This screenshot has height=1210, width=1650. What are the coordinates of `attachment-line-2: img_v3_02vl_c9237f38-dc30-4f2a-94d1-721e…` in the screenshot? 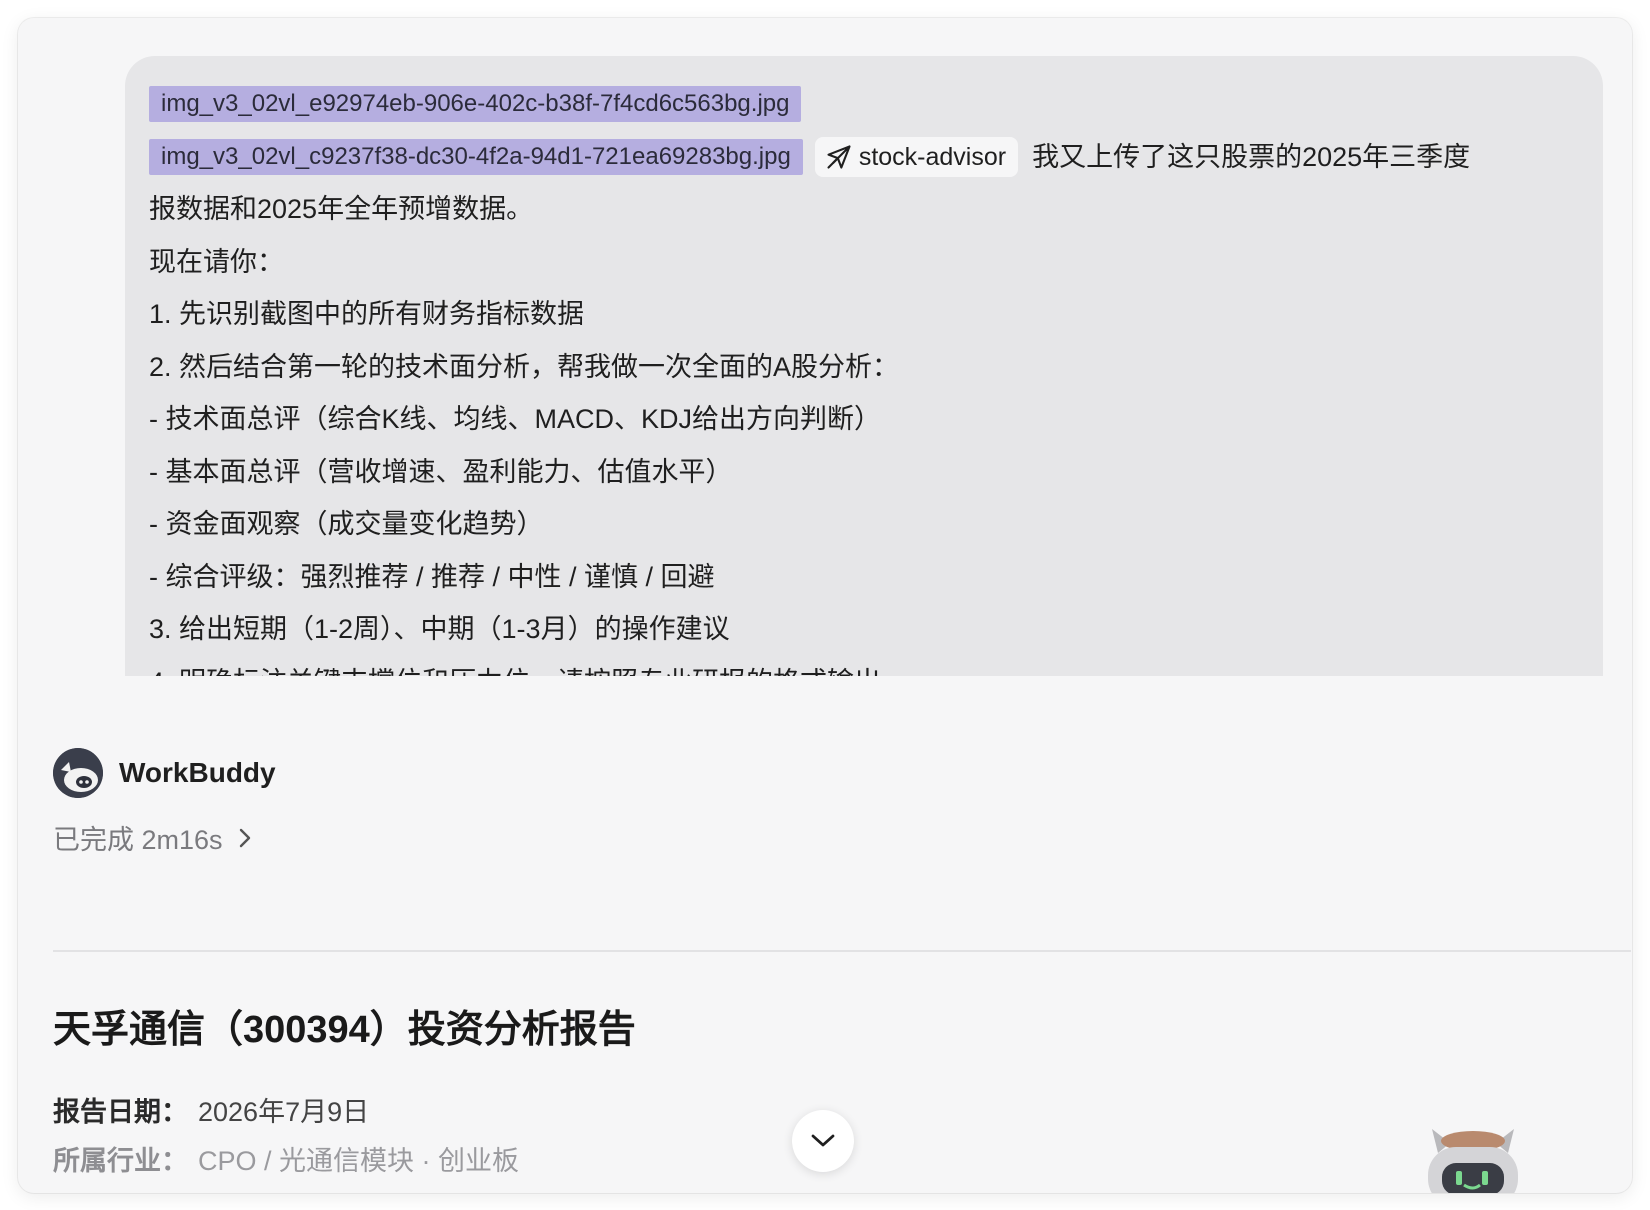 It's located at (864, 157).